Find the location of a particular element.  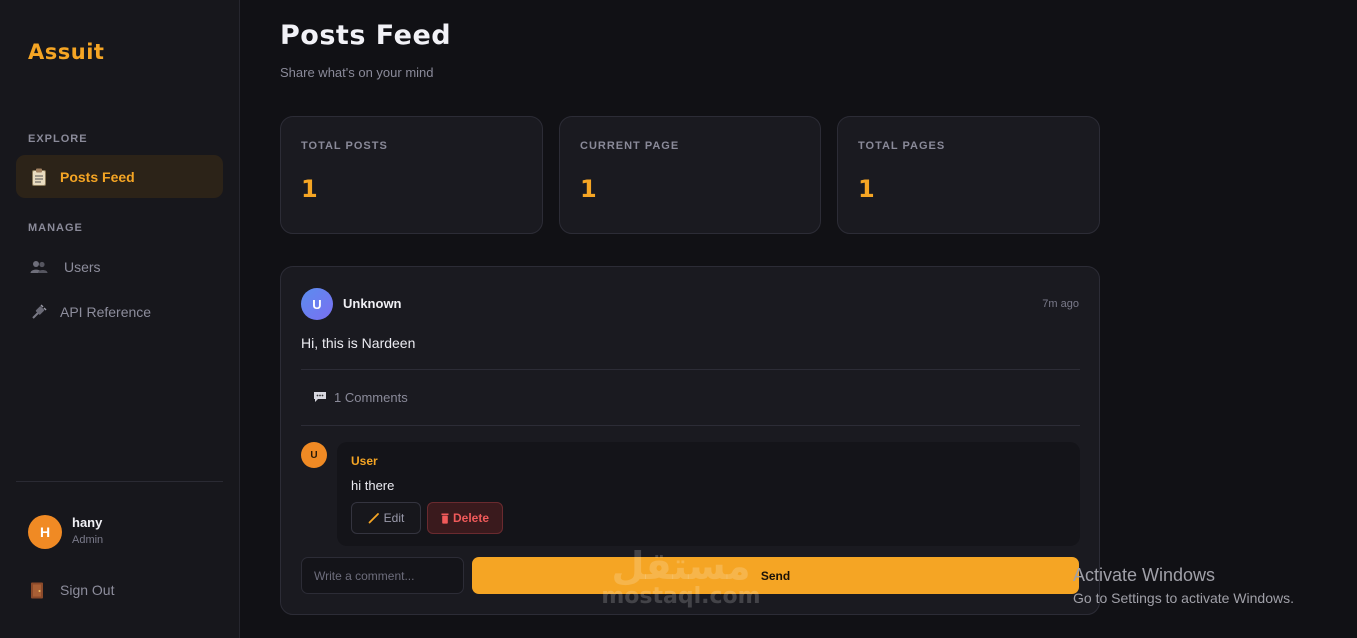

pencil-icon is located at coordinates (374, 518).